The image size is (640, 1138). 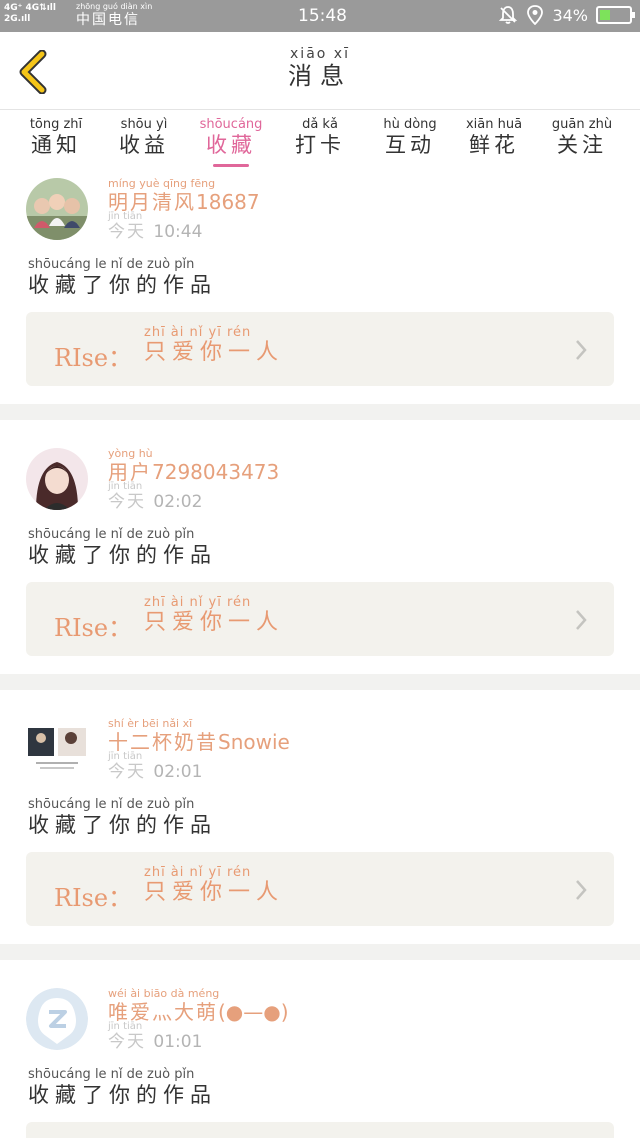 What do you see at coordinates (582, 124) in the screenshot?
I see `tab-pinyin: guān zhù` at bounding box center [582, 124].